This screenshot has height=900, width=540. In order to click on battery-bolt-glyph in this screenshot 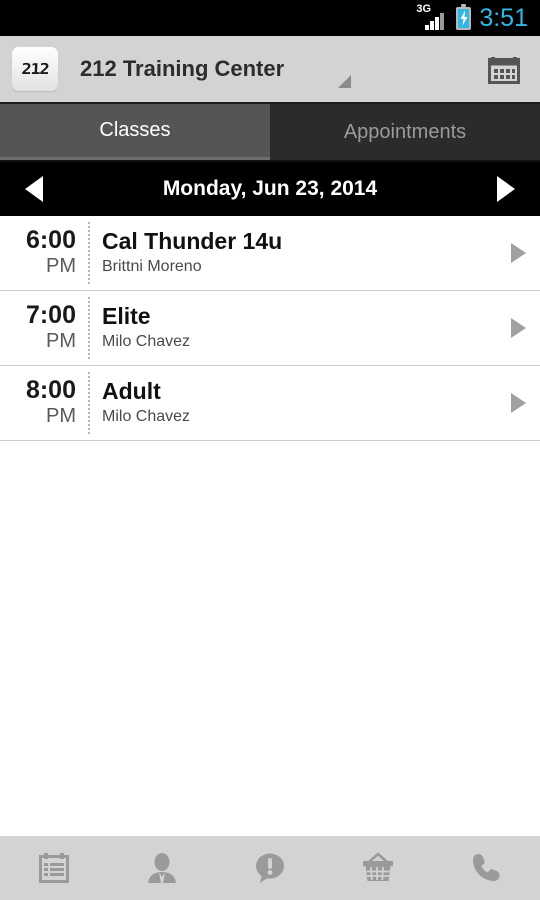, I will do `click(464, 18)`.